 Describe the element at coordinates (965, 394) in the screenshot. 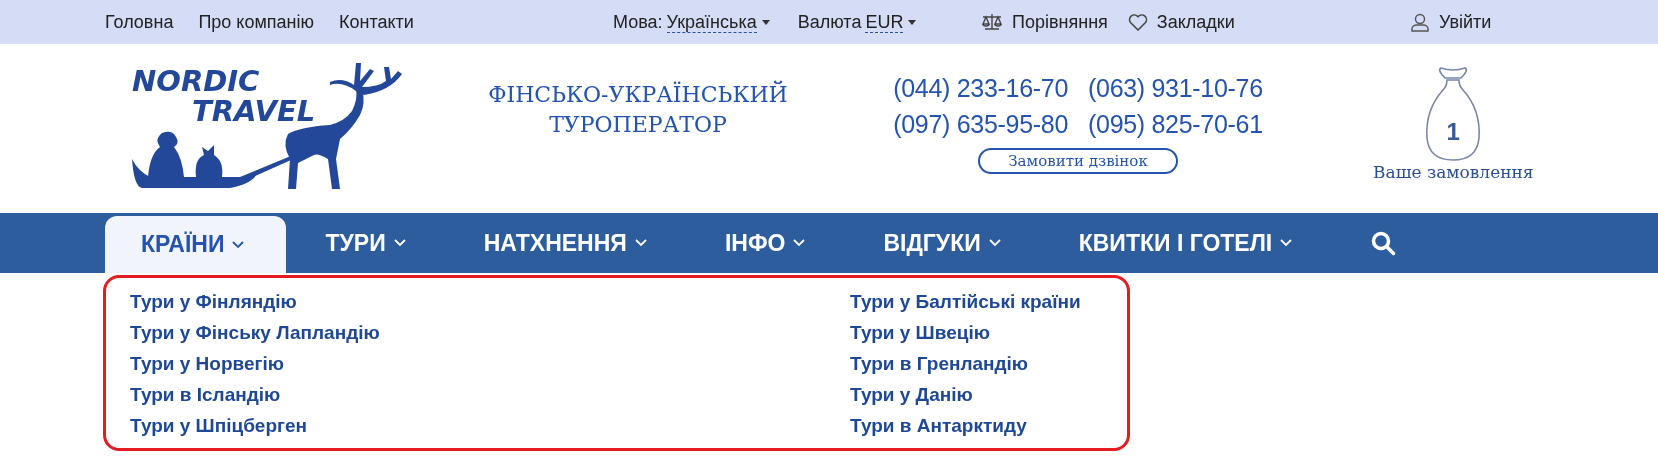

I see `menu-link: Тури у Данію` at that location.